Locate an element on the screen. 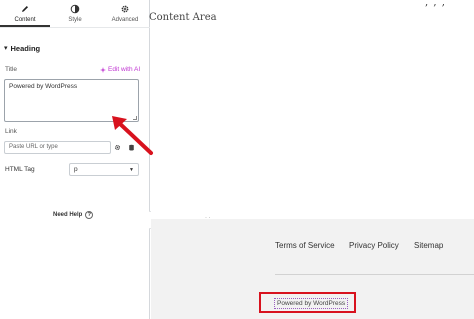 Image resolution: width=474 pixels, height=319 pixels. link-options-button is located at coordinates (117, 147).